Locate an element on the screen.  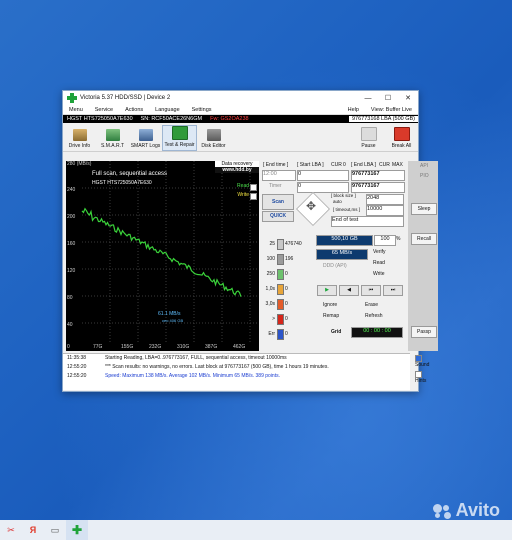
break-all-icon is located at coordinates (401, 134).